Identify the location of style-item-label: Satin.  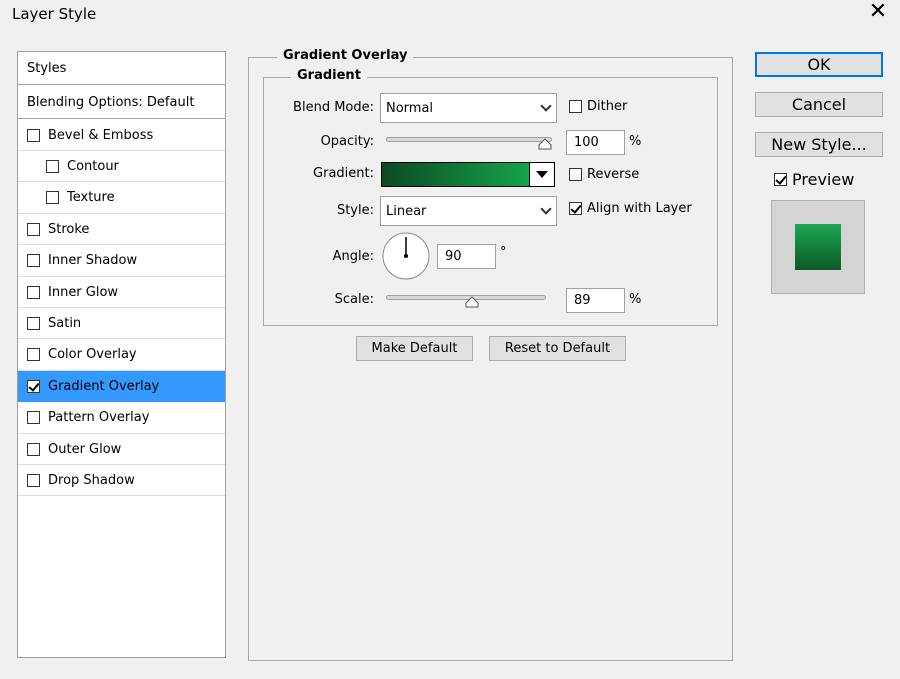
(65, 323).